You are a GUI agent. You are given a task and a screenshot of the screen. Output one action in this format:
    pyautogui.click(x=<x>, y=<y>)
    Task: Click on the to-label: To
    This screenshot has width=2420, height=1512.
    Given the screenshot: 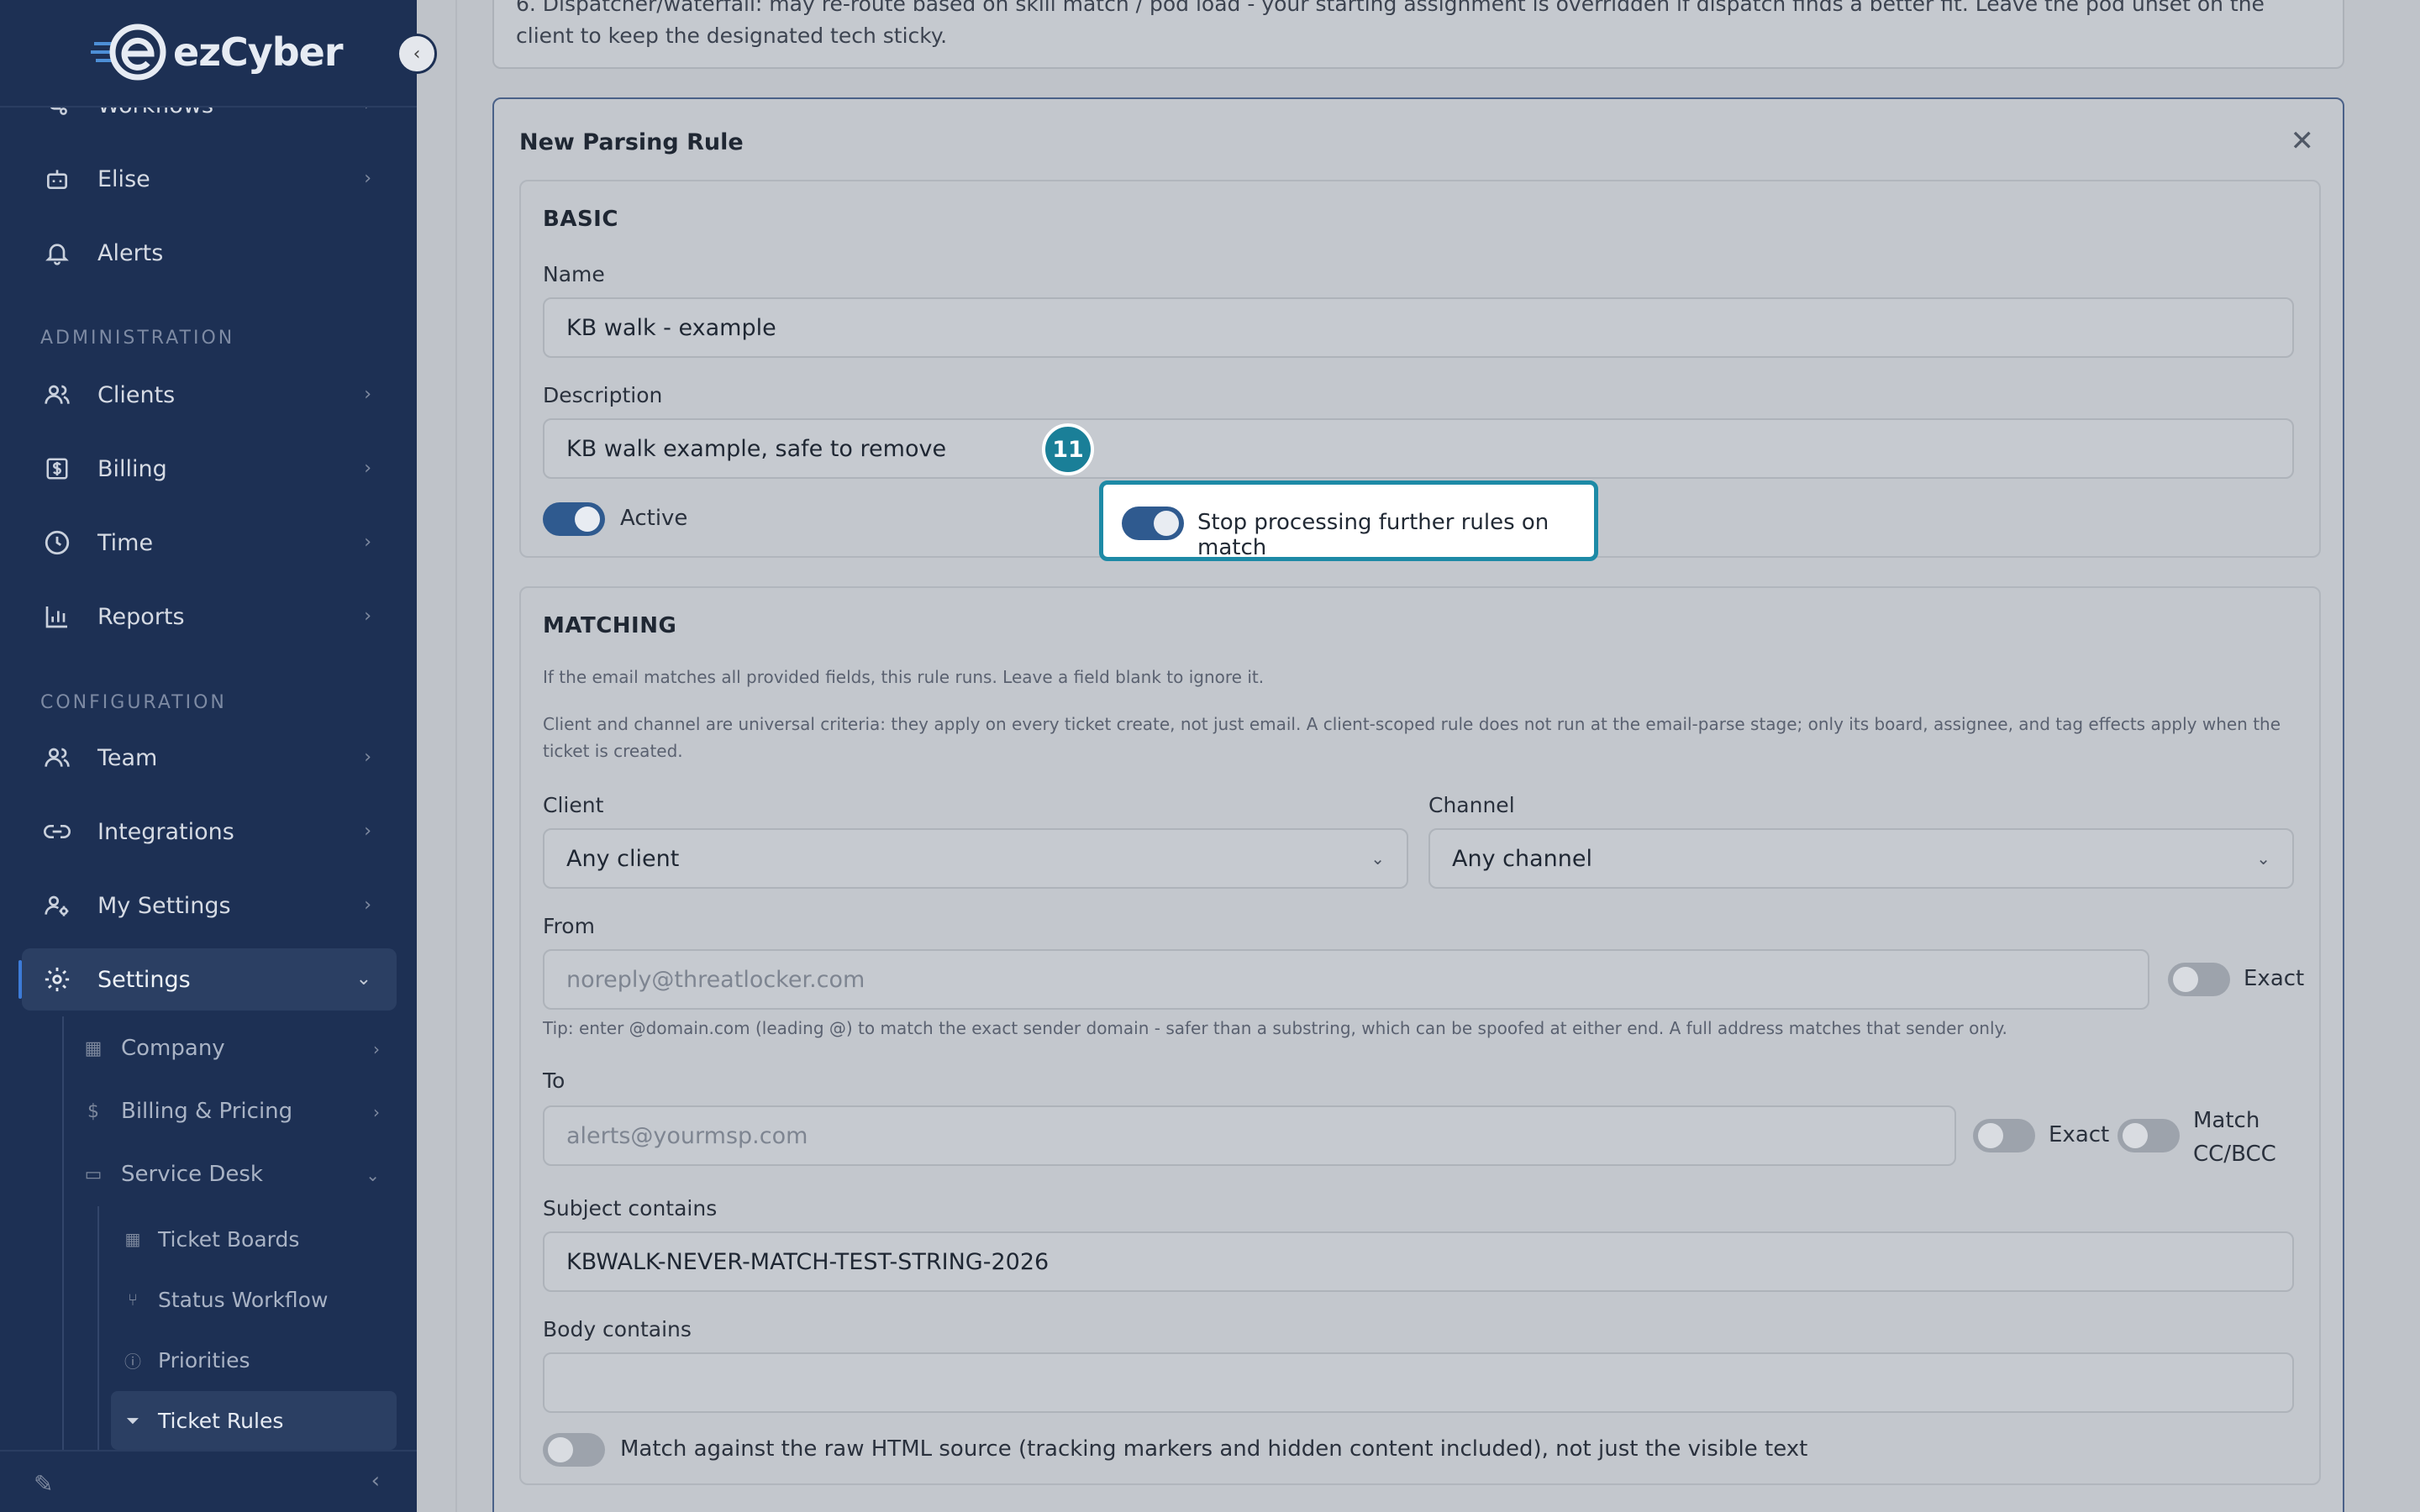 What is the action you would take?
    pyautogui.click(x=554, y=1080)
    